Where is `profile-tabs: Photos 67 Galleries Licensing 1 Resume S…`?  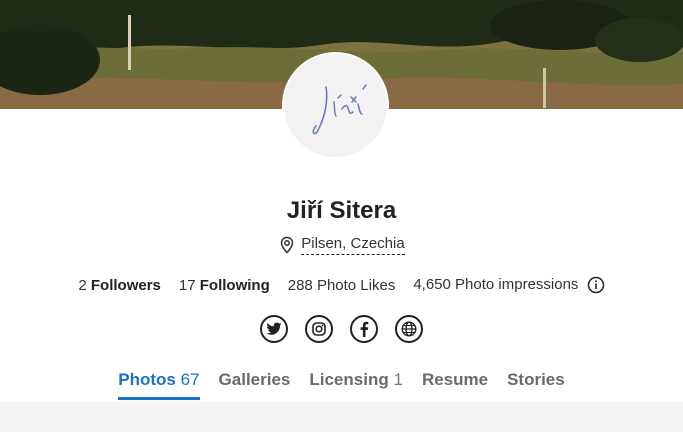 profile-tabs: Photos 67 Galleries Licensing 1 Resume S… is located at coordinates (341, 385).